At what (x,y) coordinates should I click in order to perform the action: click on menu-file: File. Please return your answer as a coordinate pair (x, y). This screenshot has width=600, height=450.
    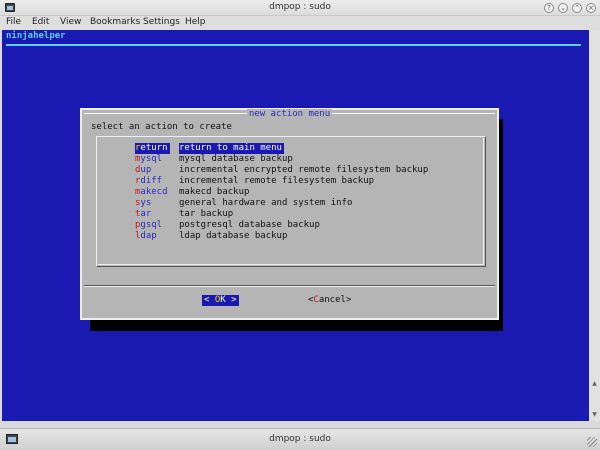
    Looking at the image, I should click on (13, 22).